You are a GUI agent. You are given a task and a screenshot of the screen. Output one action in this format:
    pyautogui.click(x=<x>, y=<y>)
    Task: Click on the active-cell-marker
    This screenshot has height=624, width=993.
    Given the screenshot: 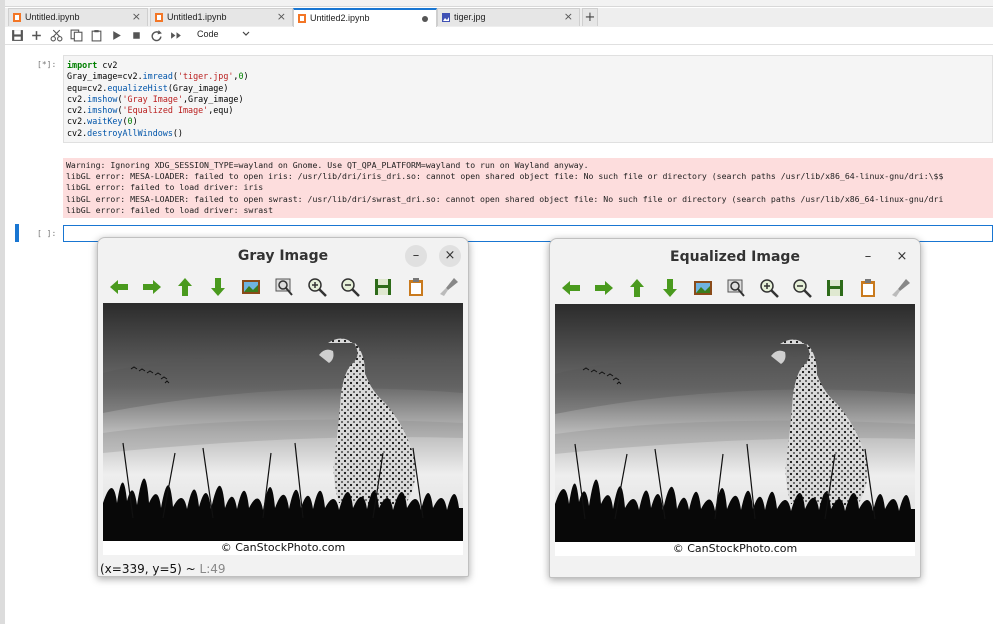 What is the action you would take?
    pyautogui.click(x=17, y=233)
    